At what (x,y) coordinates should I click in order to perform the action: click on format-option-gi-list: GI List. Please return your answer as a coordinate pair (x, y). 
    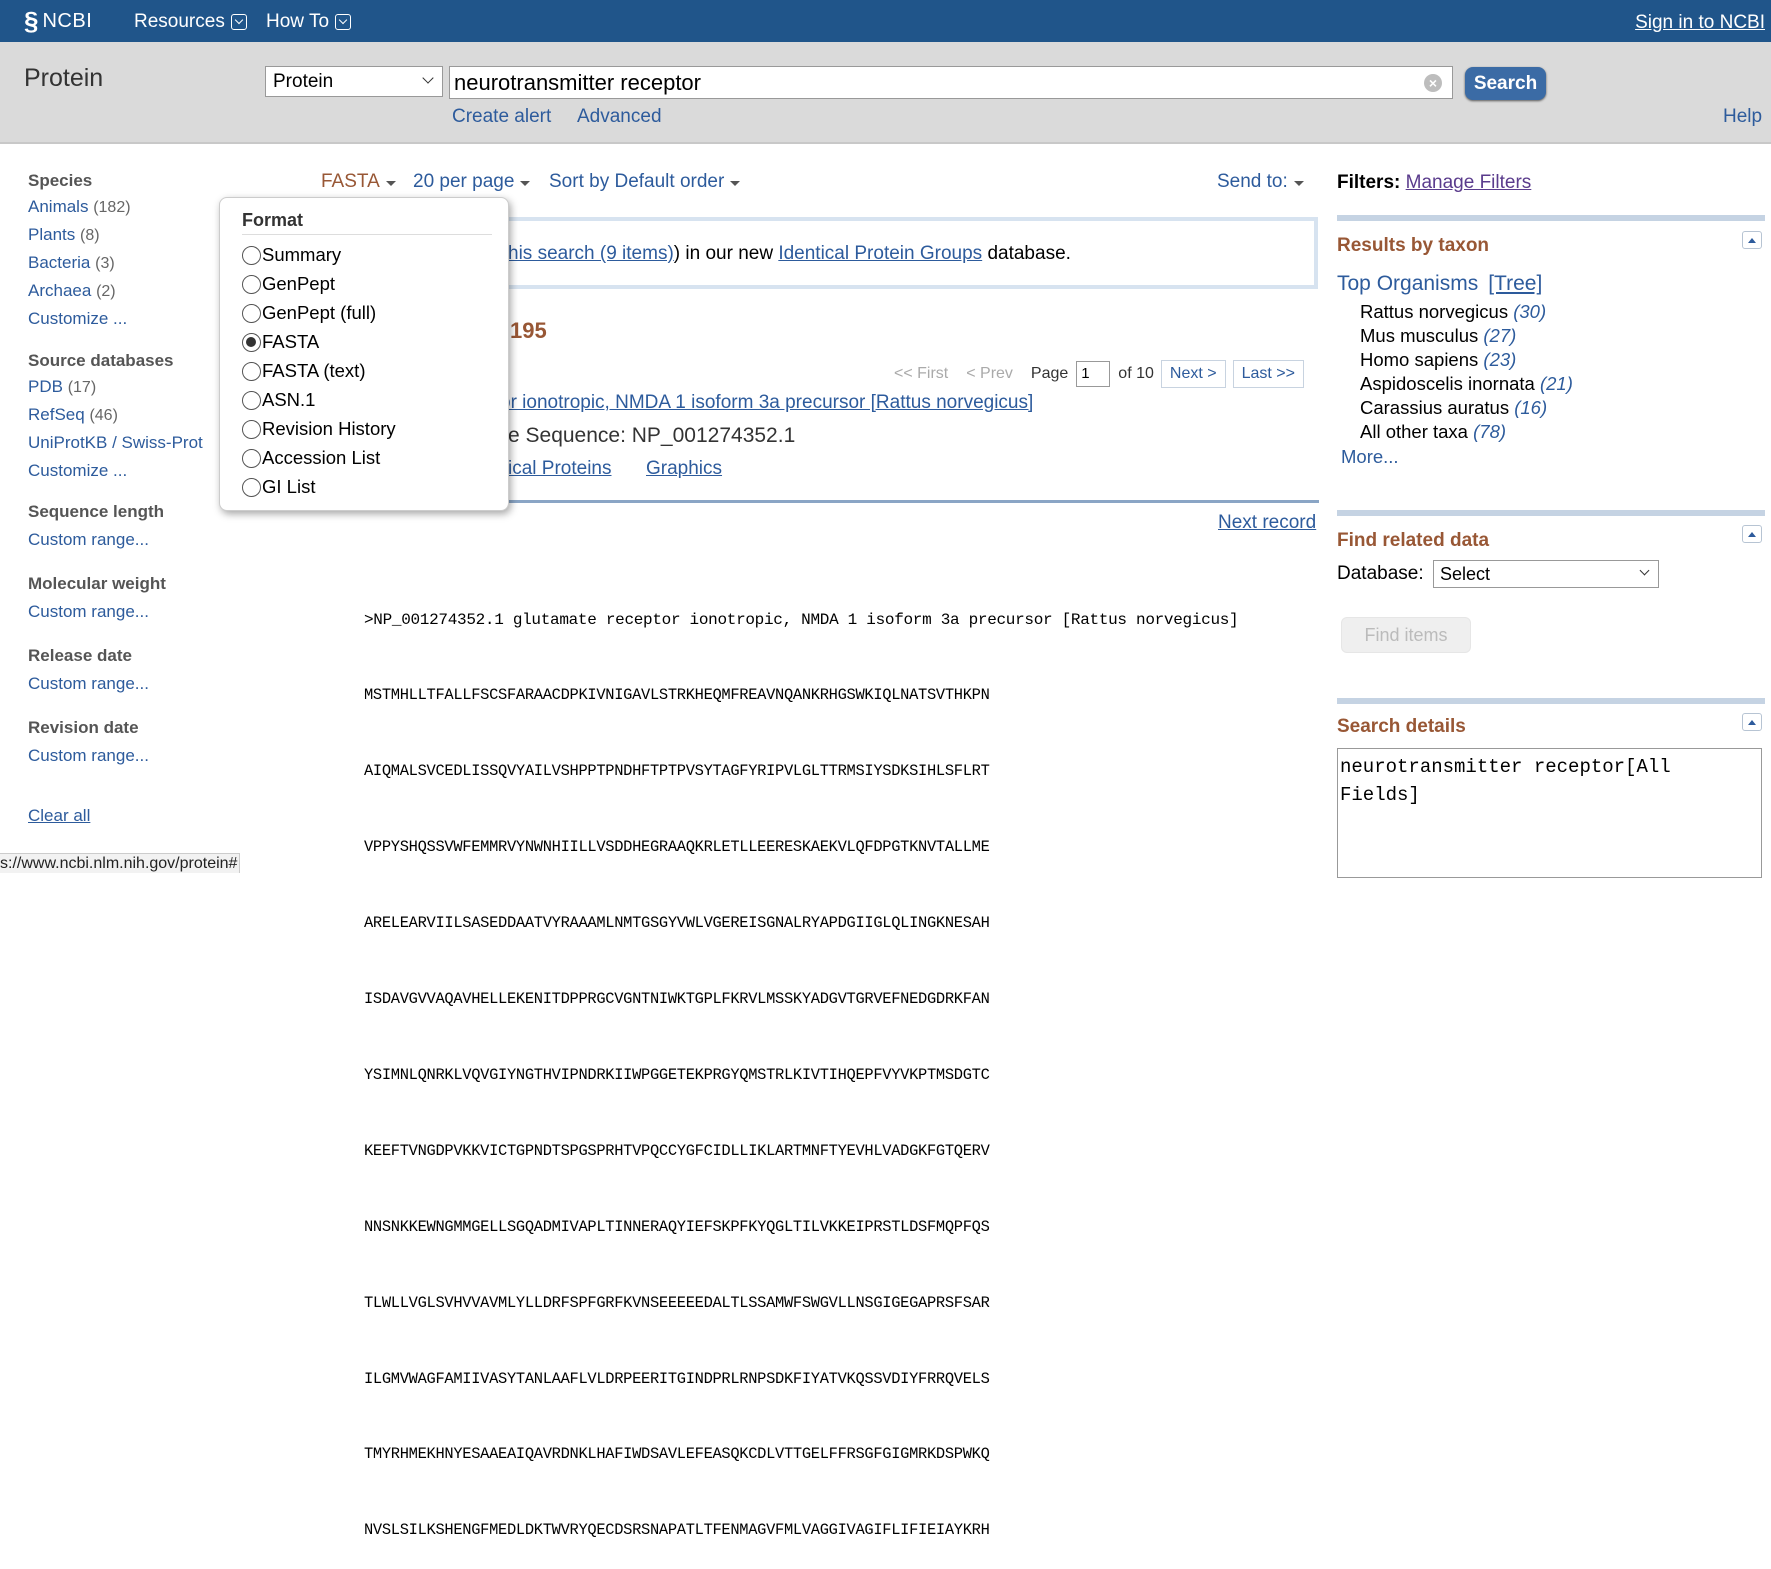
    Looking at the image, I should click on (278, 487).